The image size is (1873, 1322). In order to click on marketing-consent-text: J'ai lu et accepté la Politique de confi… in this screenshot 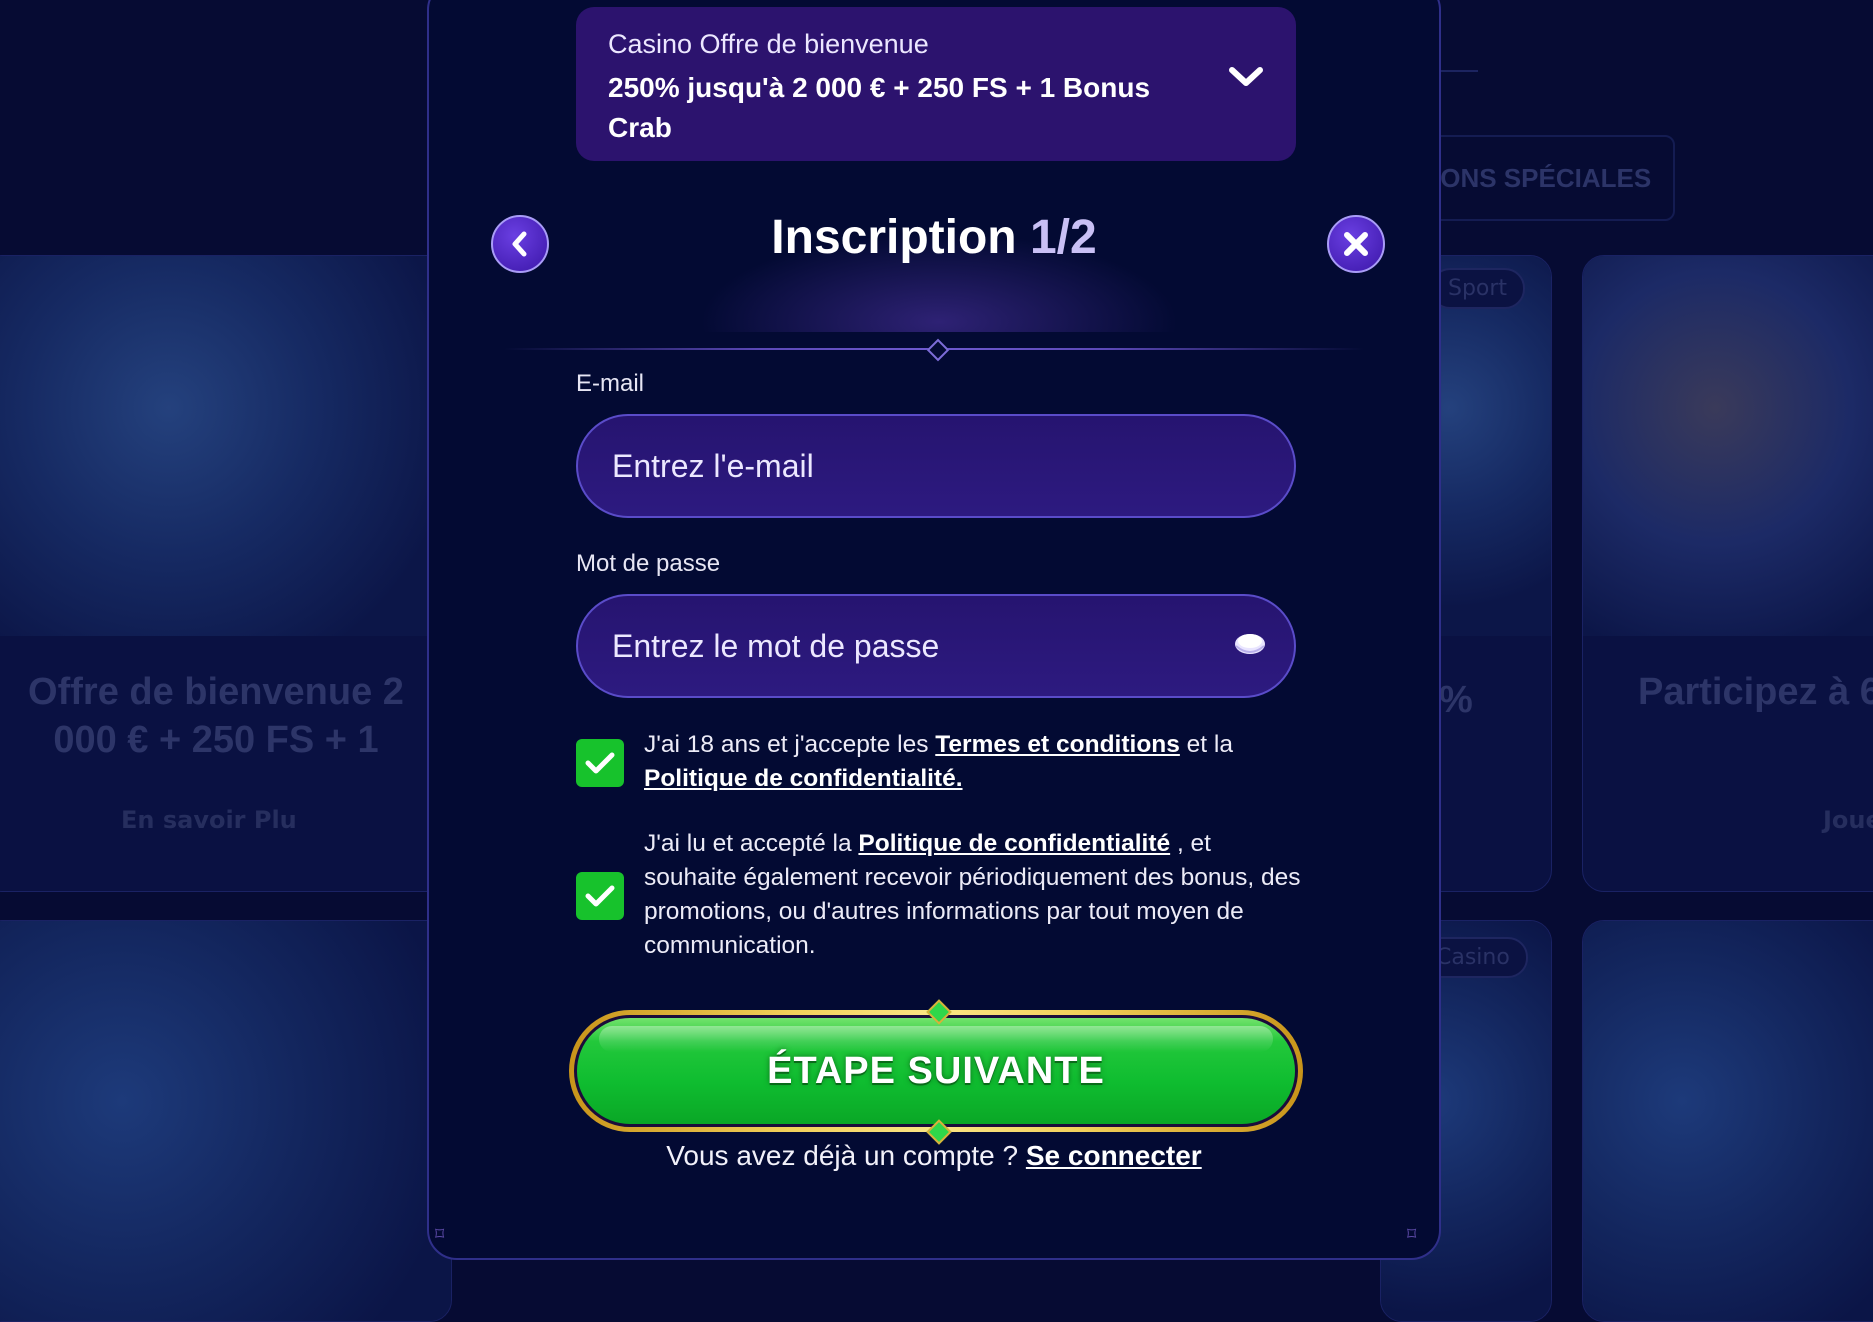, I will do `click(974, 895)`.